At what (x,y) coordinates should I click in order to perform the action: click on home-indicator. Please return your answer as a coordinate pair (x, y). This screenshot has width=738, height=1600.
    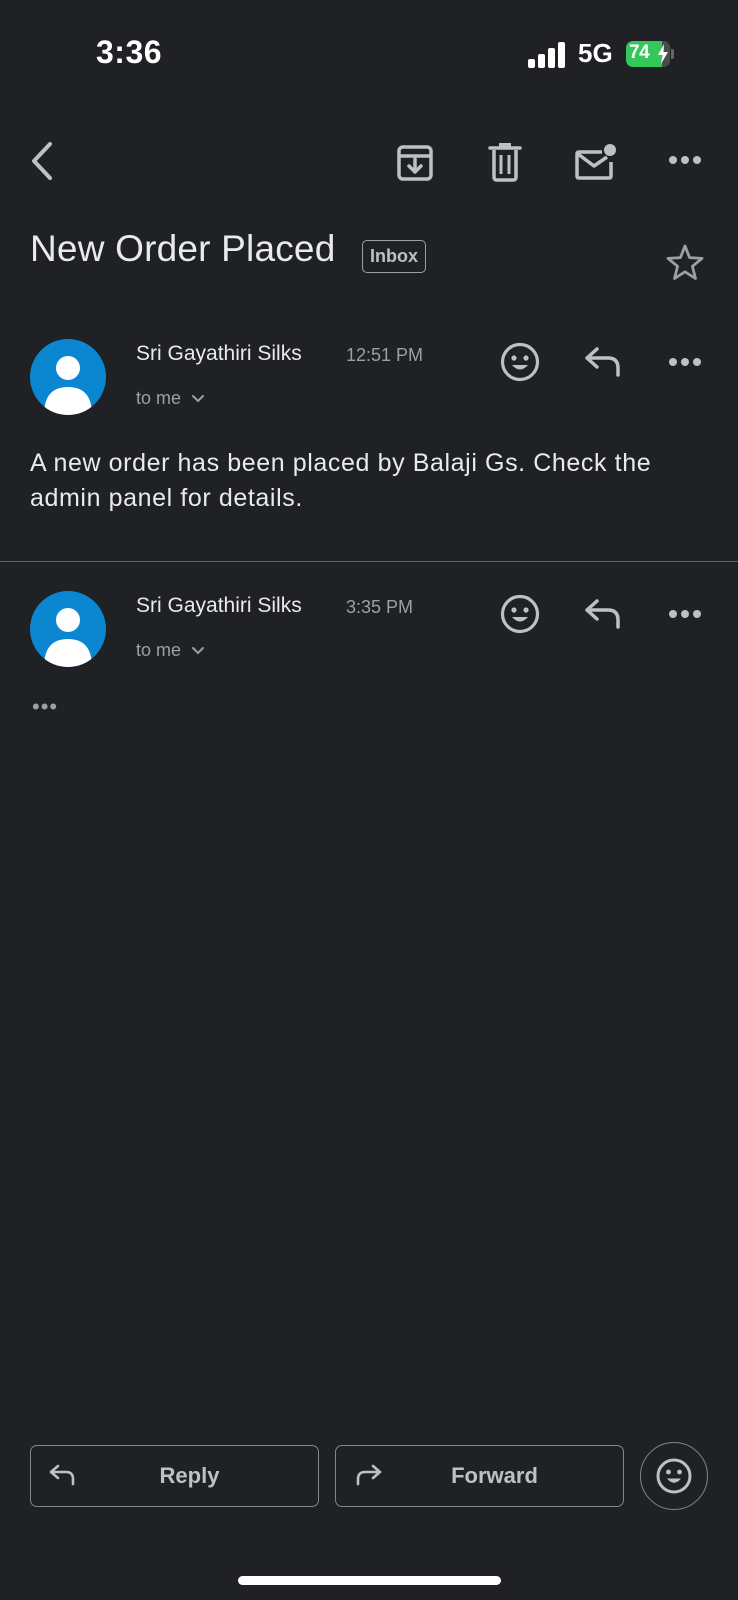
    Looking at the image, I should click on (369, 1580).